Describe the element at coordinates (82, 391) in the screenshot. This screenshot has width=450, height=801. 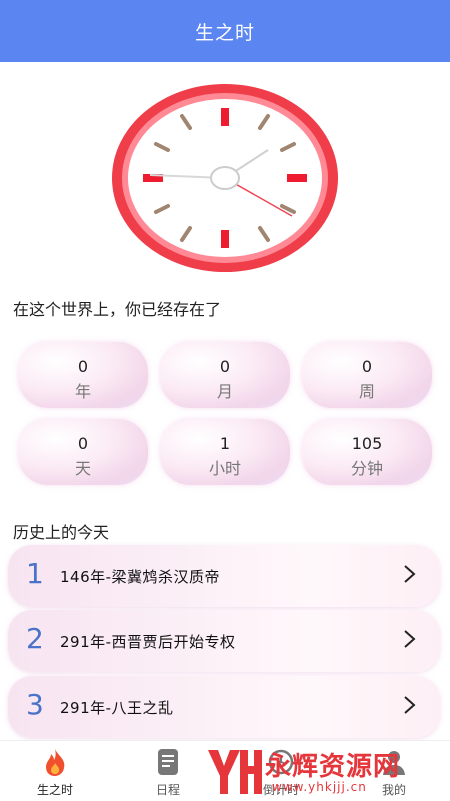
I see `stat-unit: 年` at that location.